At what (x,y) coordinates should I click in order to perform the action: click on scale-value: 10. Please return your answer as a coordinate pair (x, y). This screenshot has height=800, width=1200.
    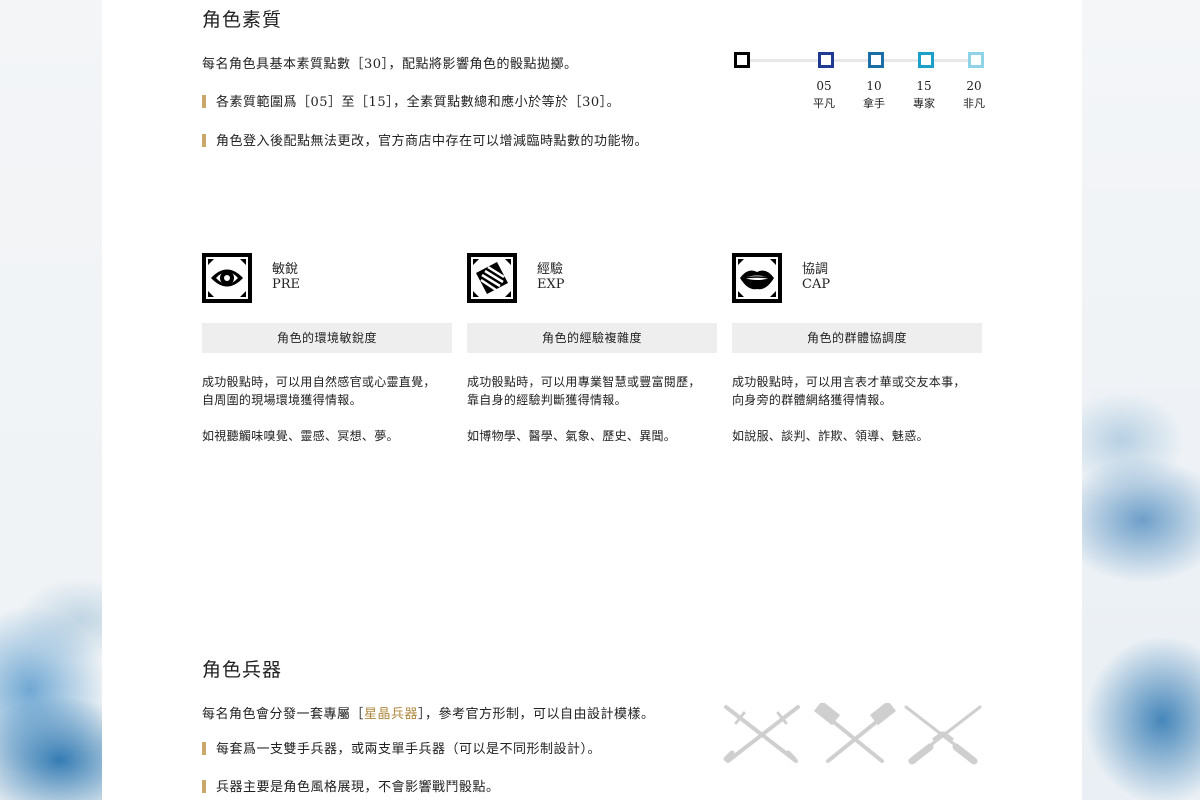
    Looking at the image, I should click on (874, 86).